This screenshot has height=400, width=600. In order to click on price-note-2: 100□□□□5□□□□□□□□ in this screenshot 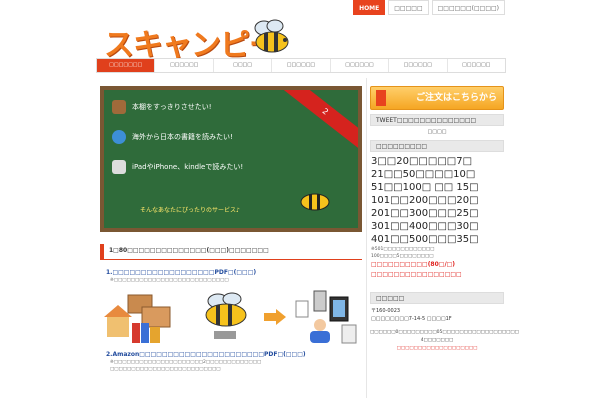, I will do `click(402, 256)`.